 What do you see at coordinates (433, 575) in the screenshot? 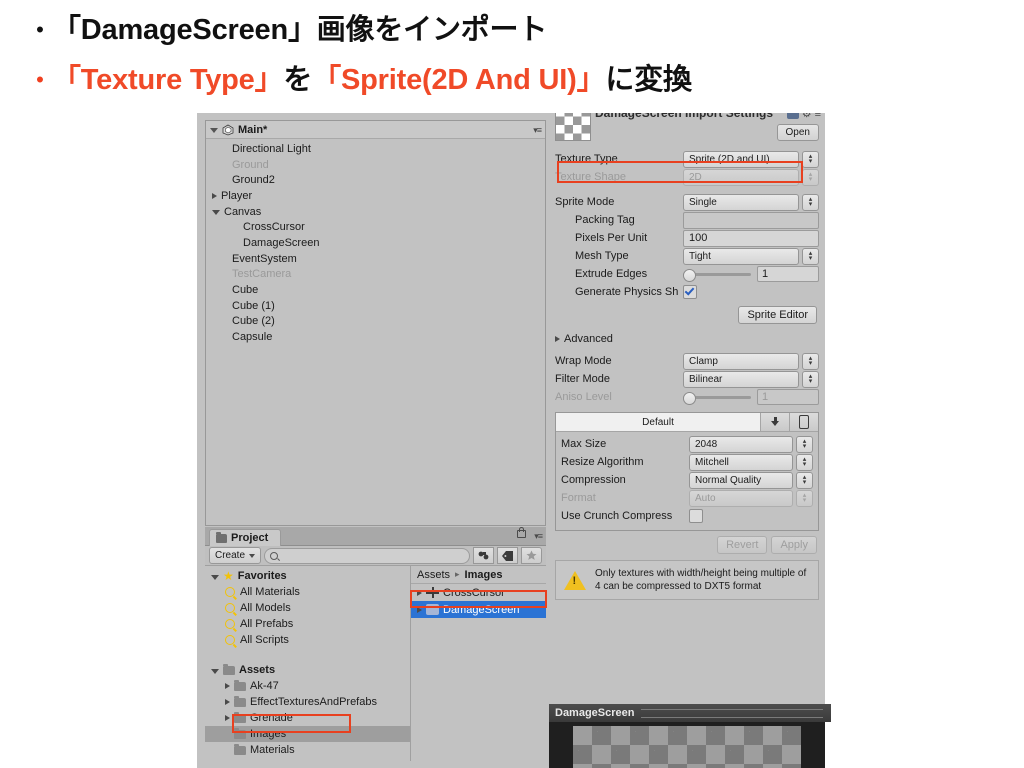
I see `breadcrumb-root: Assets` at bounding box center [433, 575].